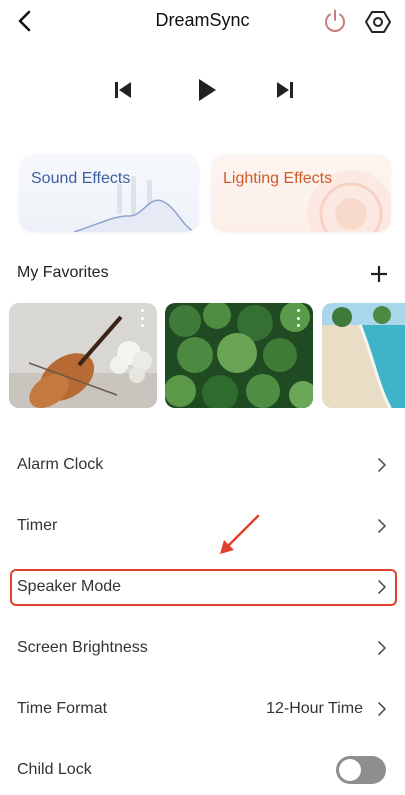 The width and height of the screenshot is (405, 795). Describe the element at coordinates (134, 204) in the screenshot. I see `sound-wave-decoration` at that location.